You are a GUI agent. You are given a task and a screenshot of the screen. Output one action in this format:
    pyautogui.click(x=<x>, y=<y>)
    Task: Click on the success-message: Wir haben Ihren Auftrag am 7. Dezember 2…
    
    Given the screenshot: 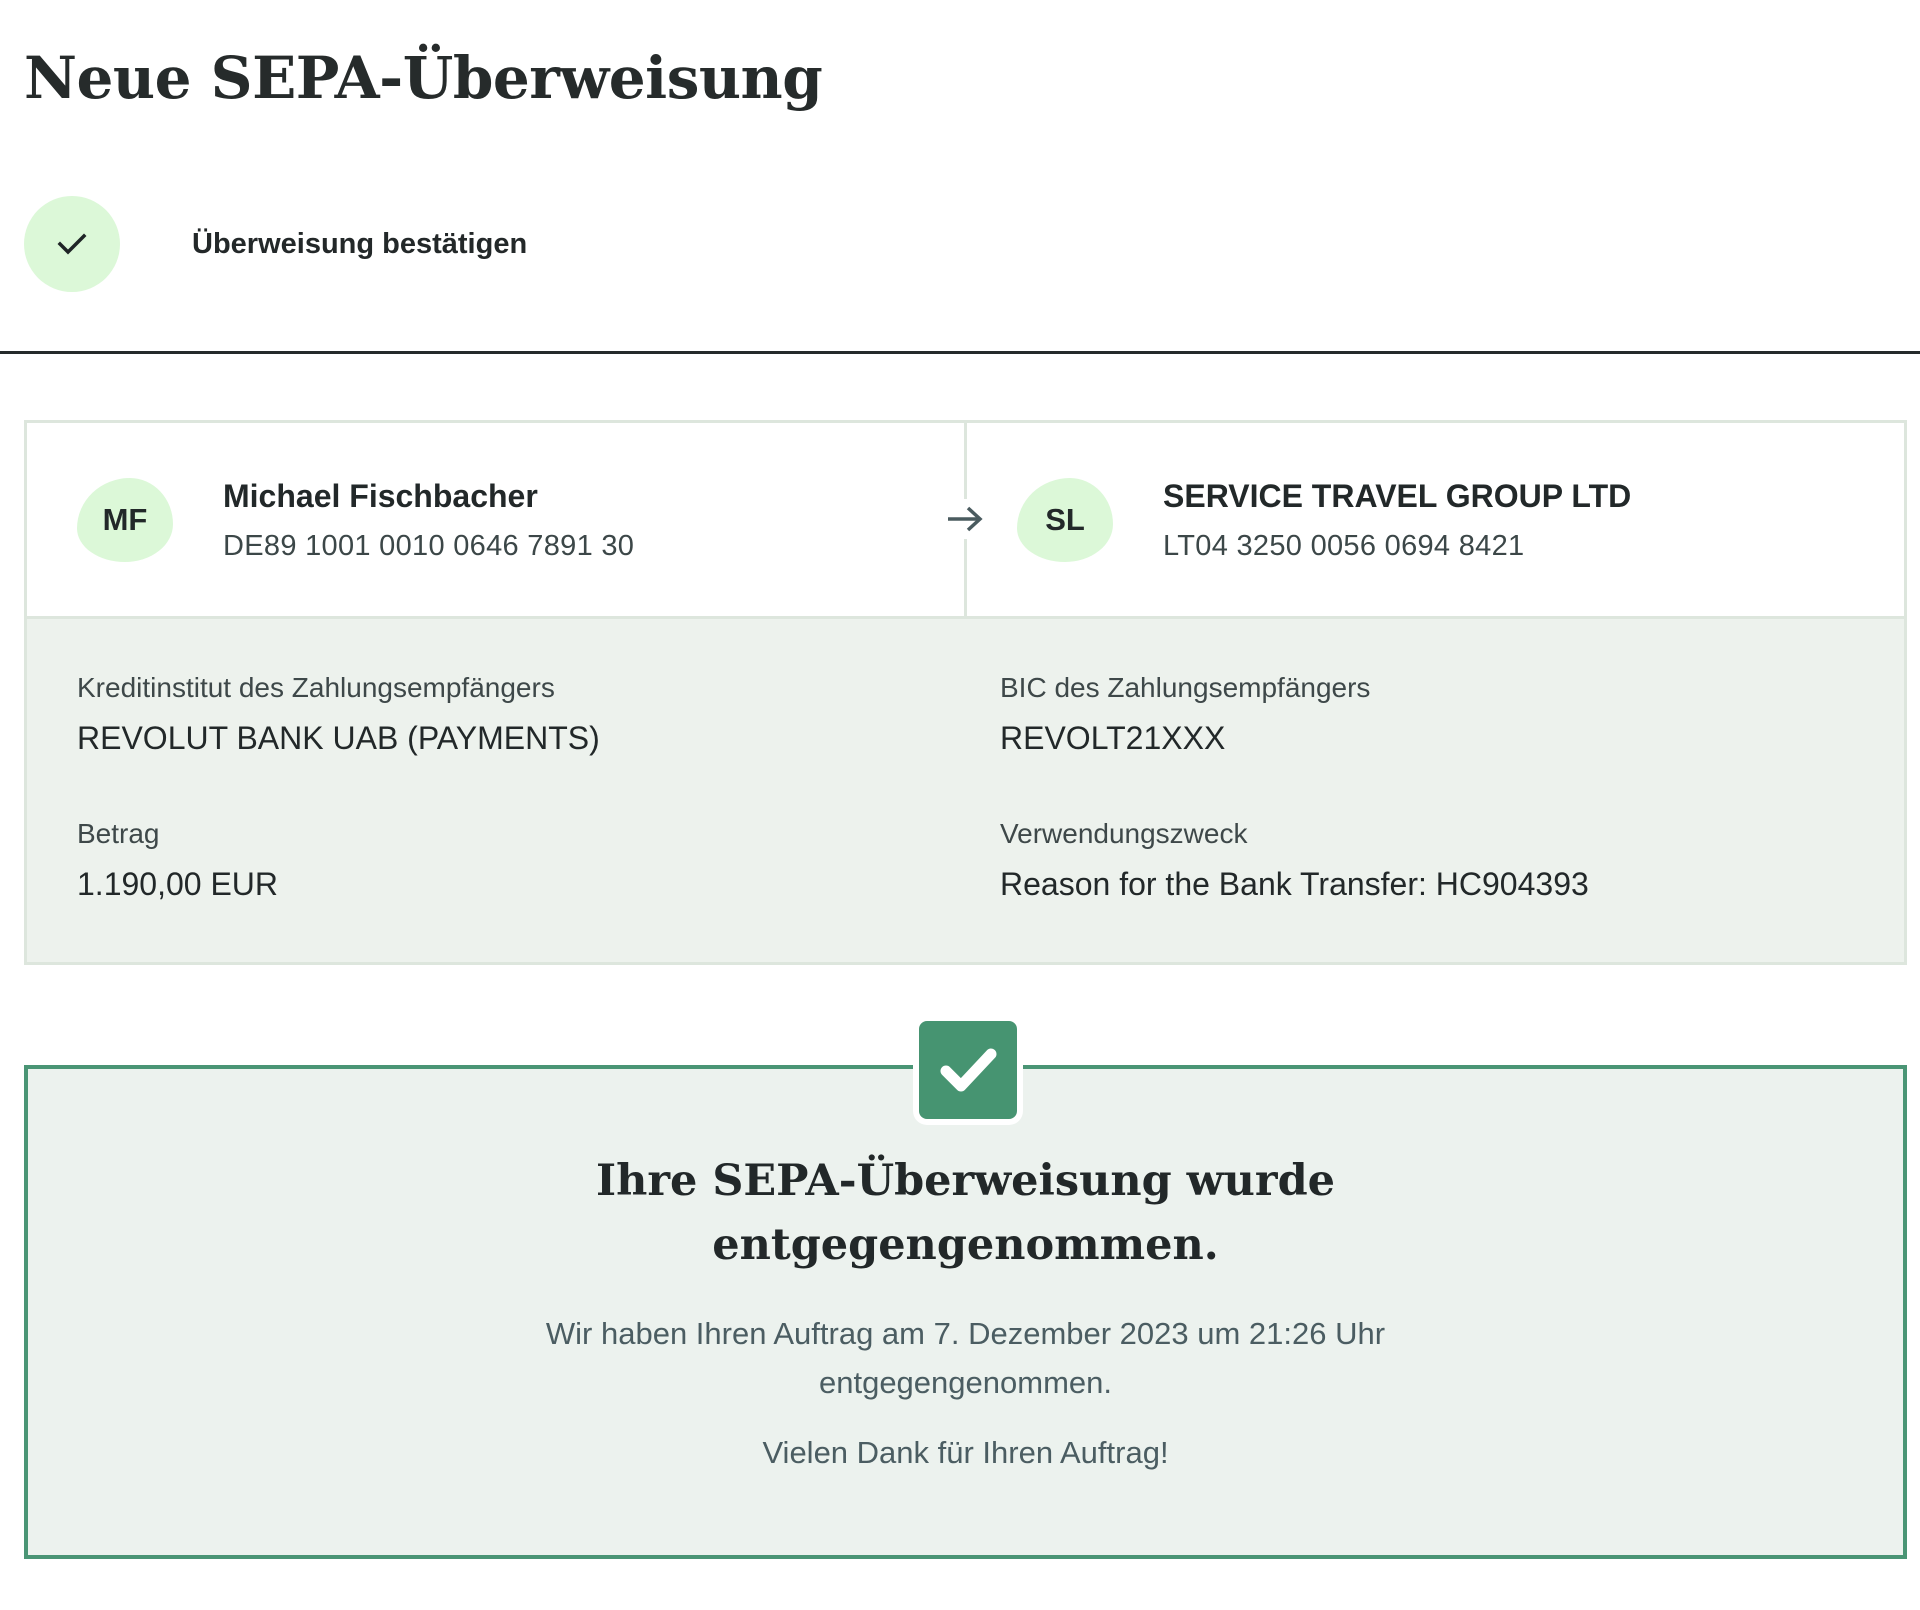 What is the action you would take?
    pyautogui.click(x=965, y=1358)
    